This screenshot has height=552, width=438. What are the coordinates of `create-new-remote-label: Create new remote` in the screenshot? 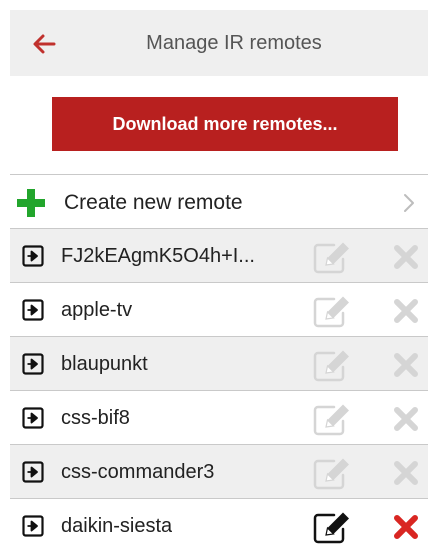 It's located at (153, 202).